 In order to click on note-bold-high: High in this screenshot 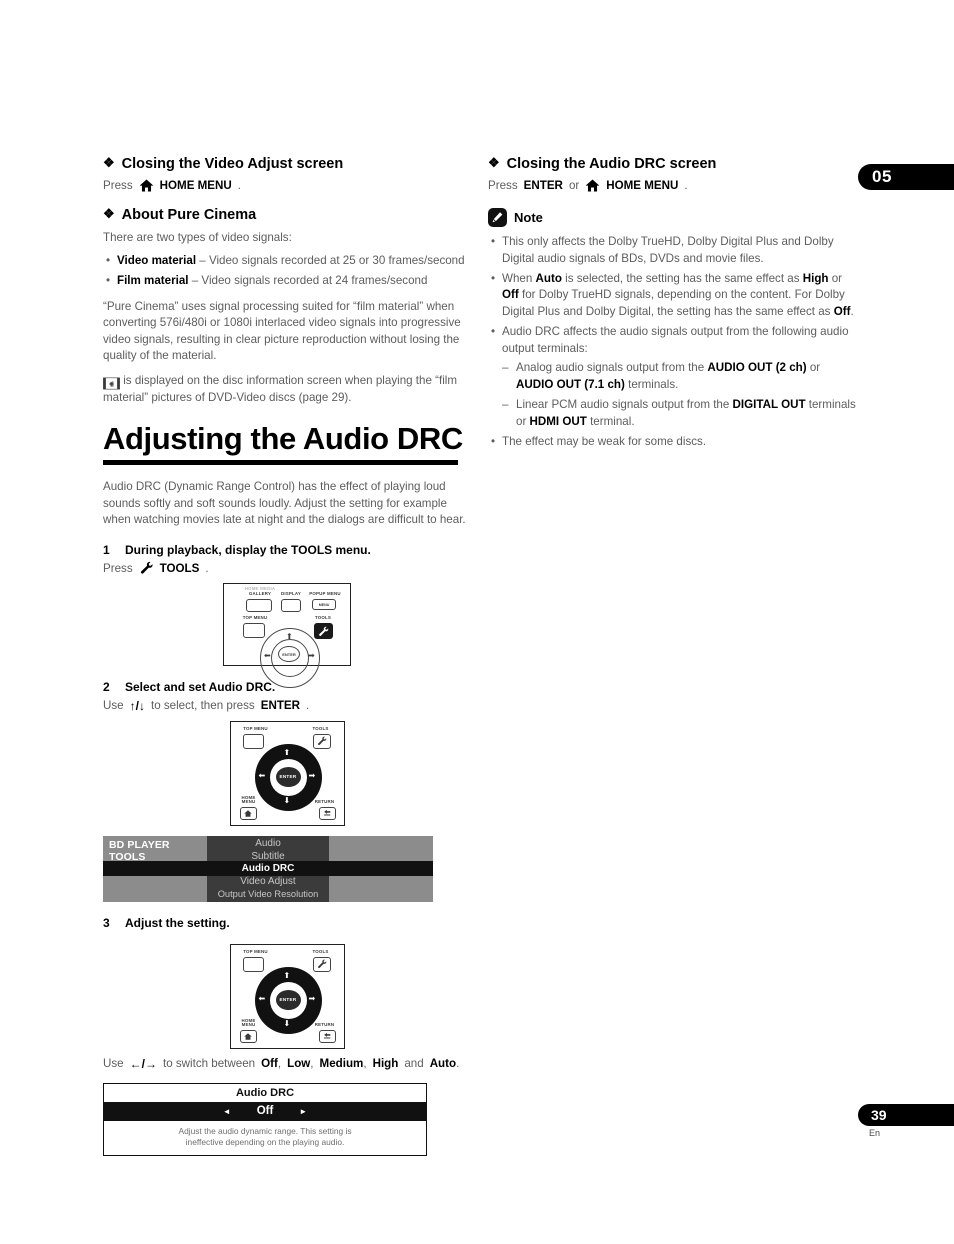, I will do `click(815, 279)`.